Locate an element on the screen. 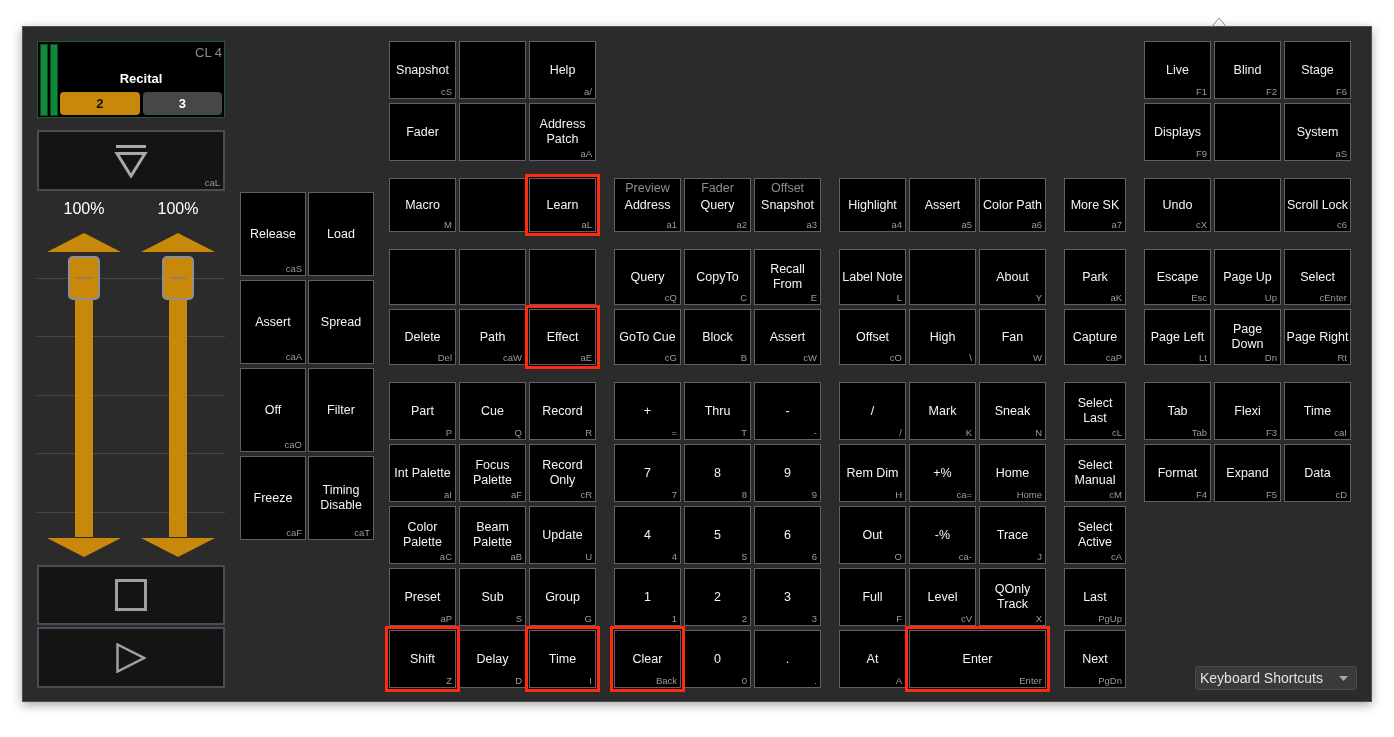  key-button: More SK a7 is located at coordinates (1095, 205).